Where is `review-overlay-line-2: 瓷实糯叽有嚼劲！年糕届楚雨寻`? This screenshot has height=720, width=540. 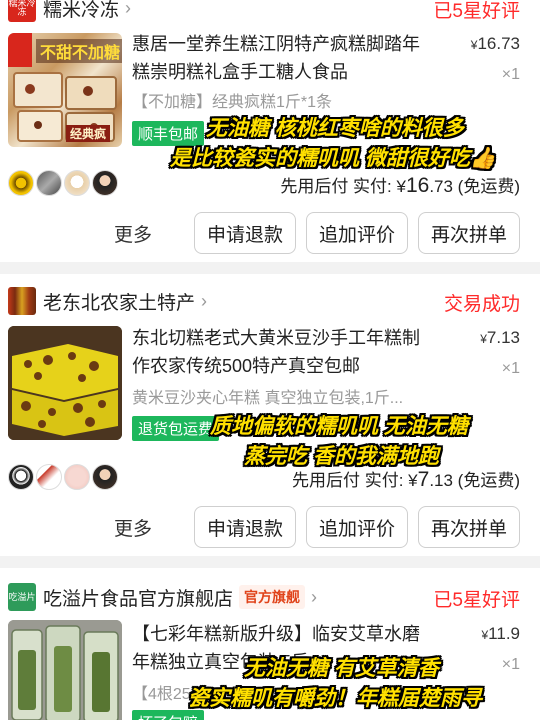 review-overlay-line-2: 瓷实糯叽有嚼劲！年糕届楚雨寻 is located at coordinates (335, 698).